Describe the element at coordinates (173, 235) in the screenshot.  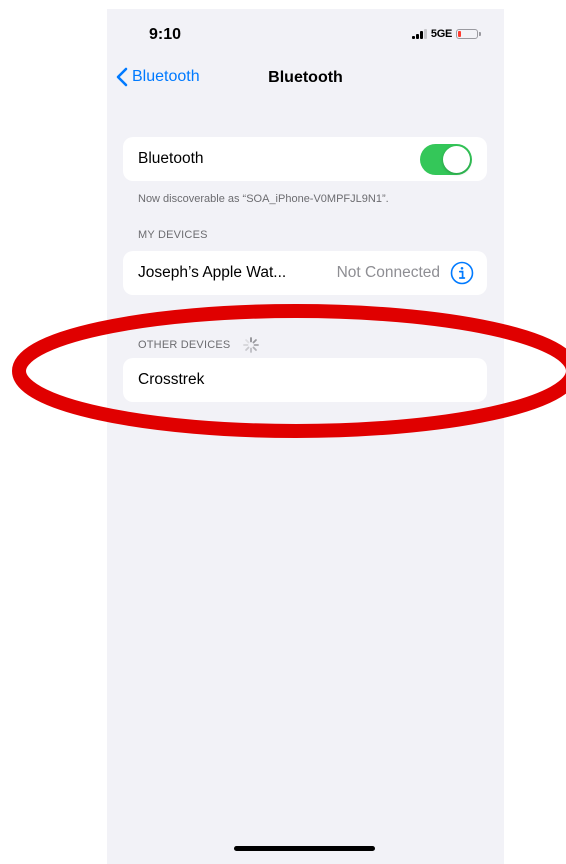
I see `my-devices-header: MY DEVICES` at that location.